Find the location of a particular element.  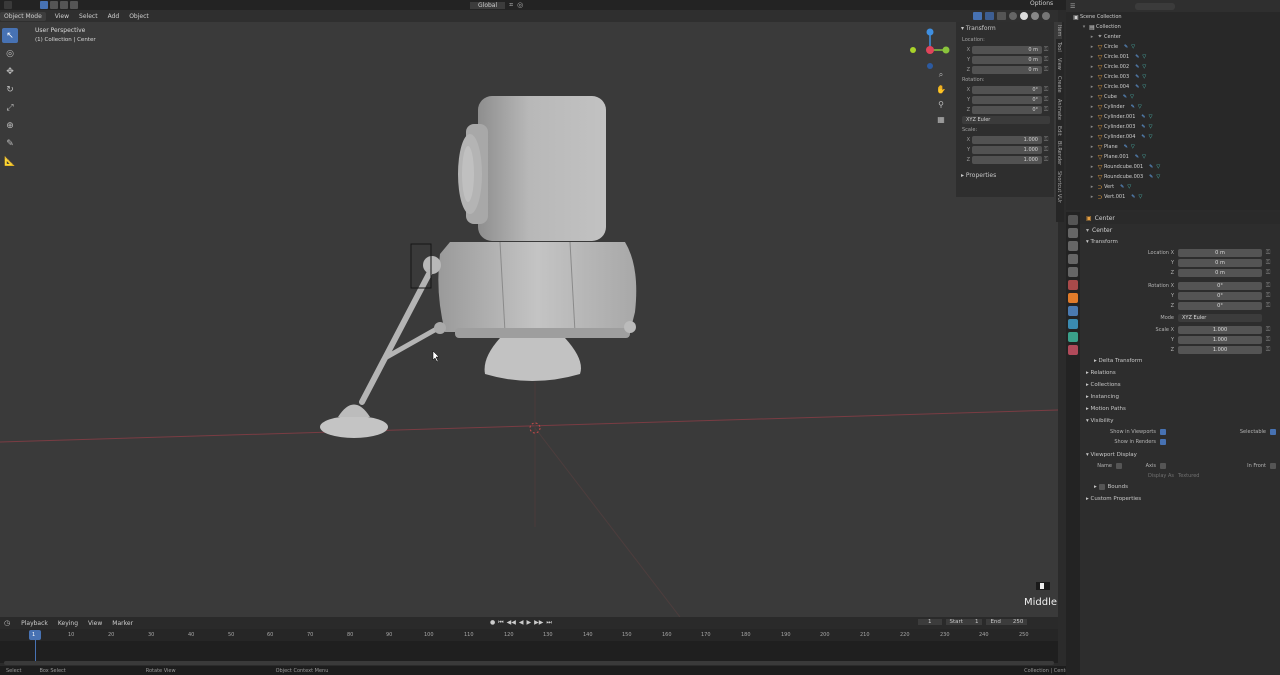

location-z-field: 0 m is located at coordinates (1220, 273).